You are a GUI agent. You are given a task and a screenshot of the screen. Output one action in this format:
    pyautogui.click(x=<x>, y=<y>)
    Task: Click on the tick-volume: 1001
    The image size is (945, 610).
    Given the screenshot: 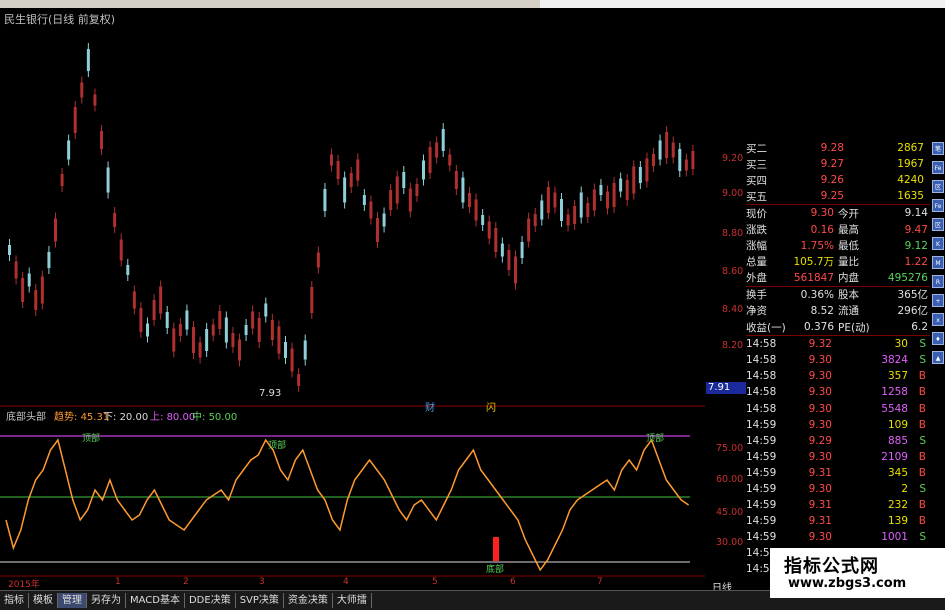 What is the action you would take?
    pyautogui.click(x=894, y=537)
    